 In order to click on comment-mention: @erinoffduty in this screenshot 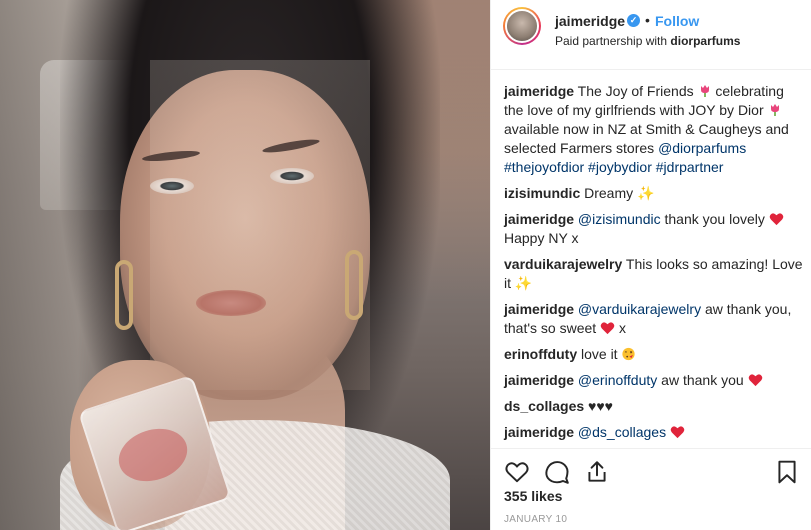, I will do `click(617, 380)`.